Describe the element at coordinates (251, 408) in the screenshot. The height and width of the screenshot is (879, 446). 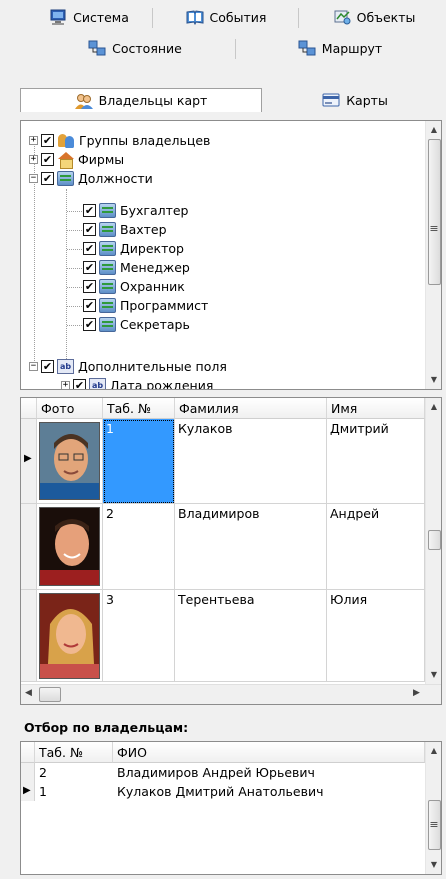
I see `column-header-surname: Фамилия` at that location.